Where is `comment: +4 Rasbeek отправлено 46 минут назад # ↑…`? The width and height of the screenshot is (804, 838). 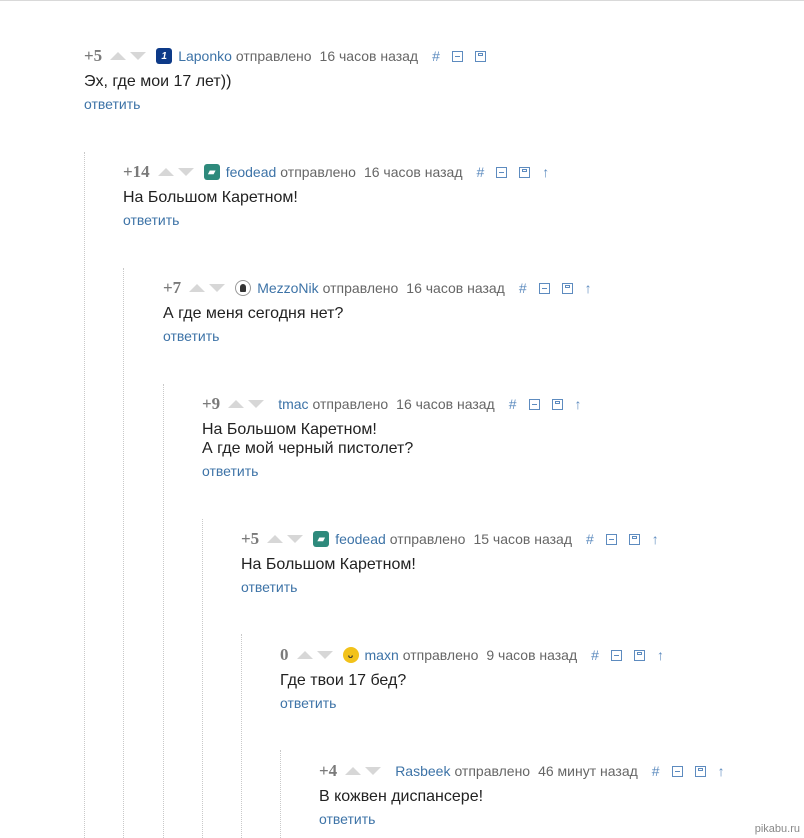 comment: +4 Rasbeek отправлено 46 минут назад # ↑… is located at coordinates (522, 795).